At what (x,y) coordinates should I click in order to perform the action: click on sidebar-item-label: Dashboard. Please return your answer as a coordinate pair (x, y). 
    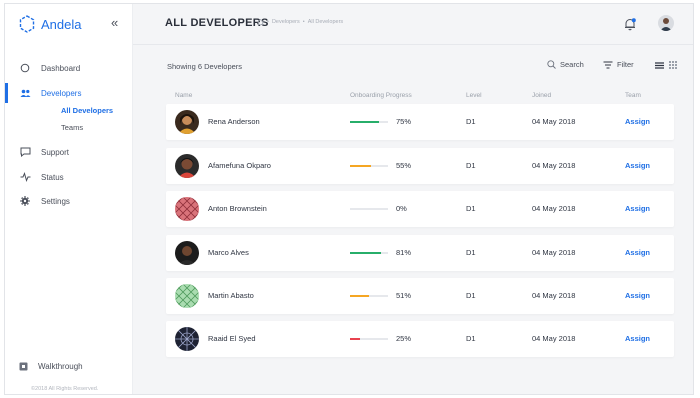
    Looking at the image, I should click on (61, 68).